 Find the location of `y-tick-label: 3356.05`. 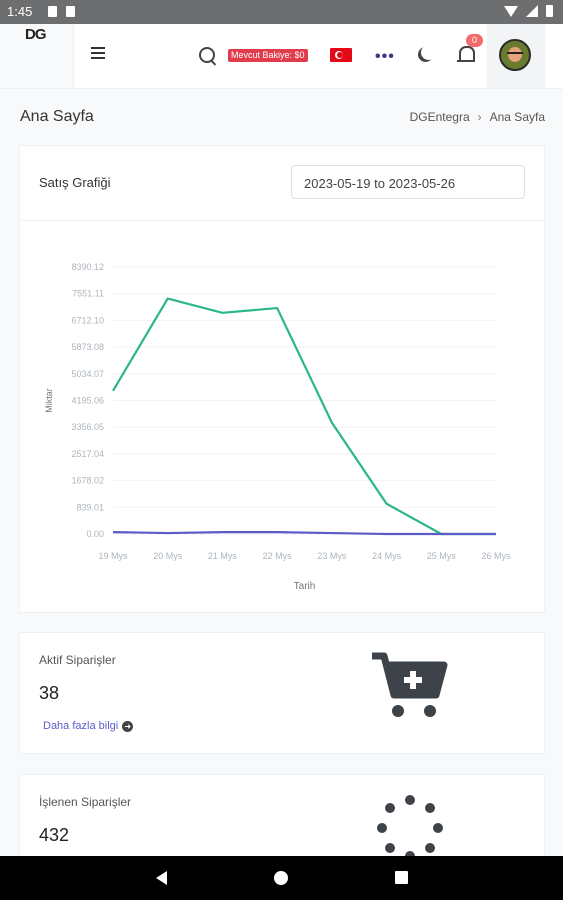

y-tick-label: 3356.05 is located at coordinates (87, 427).